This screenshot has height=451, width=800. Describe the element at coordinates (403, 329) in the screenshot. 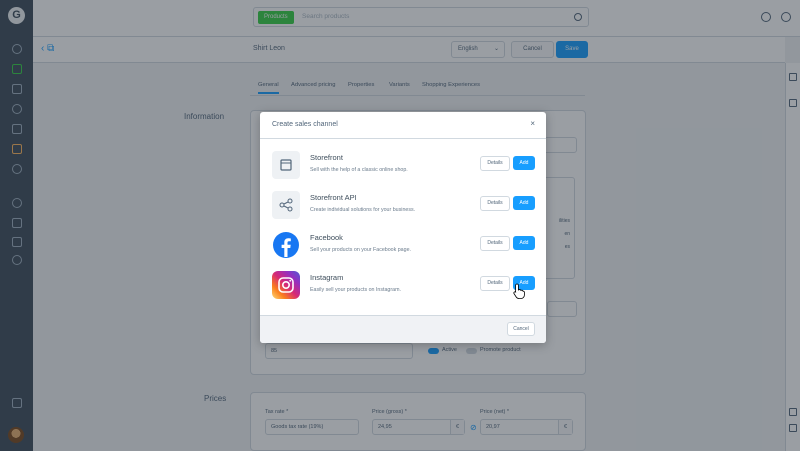

I see `modal-footer: Cancel` at that location.